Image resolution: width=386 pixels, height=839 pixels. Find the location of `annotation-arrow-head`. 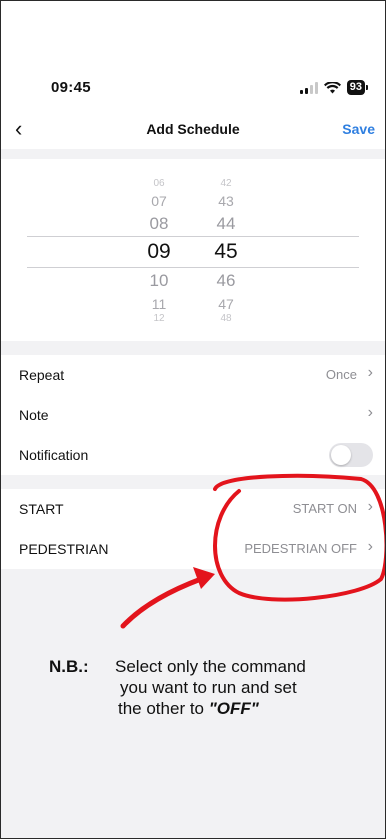

annotation-arrow-head is located at coordinates (204, 578).